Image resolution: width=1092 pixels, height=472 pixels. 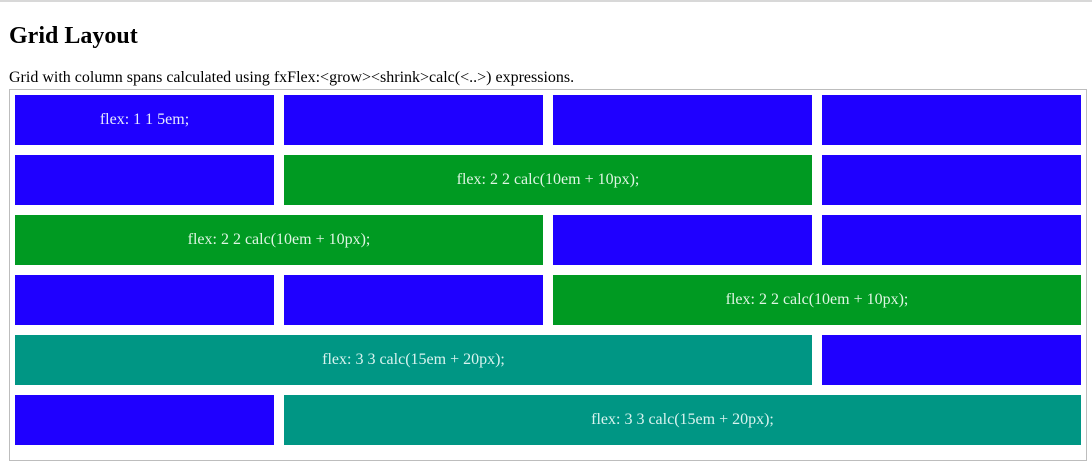 I want to click on page-title: Grid Layout, so click(x=73, y=36).